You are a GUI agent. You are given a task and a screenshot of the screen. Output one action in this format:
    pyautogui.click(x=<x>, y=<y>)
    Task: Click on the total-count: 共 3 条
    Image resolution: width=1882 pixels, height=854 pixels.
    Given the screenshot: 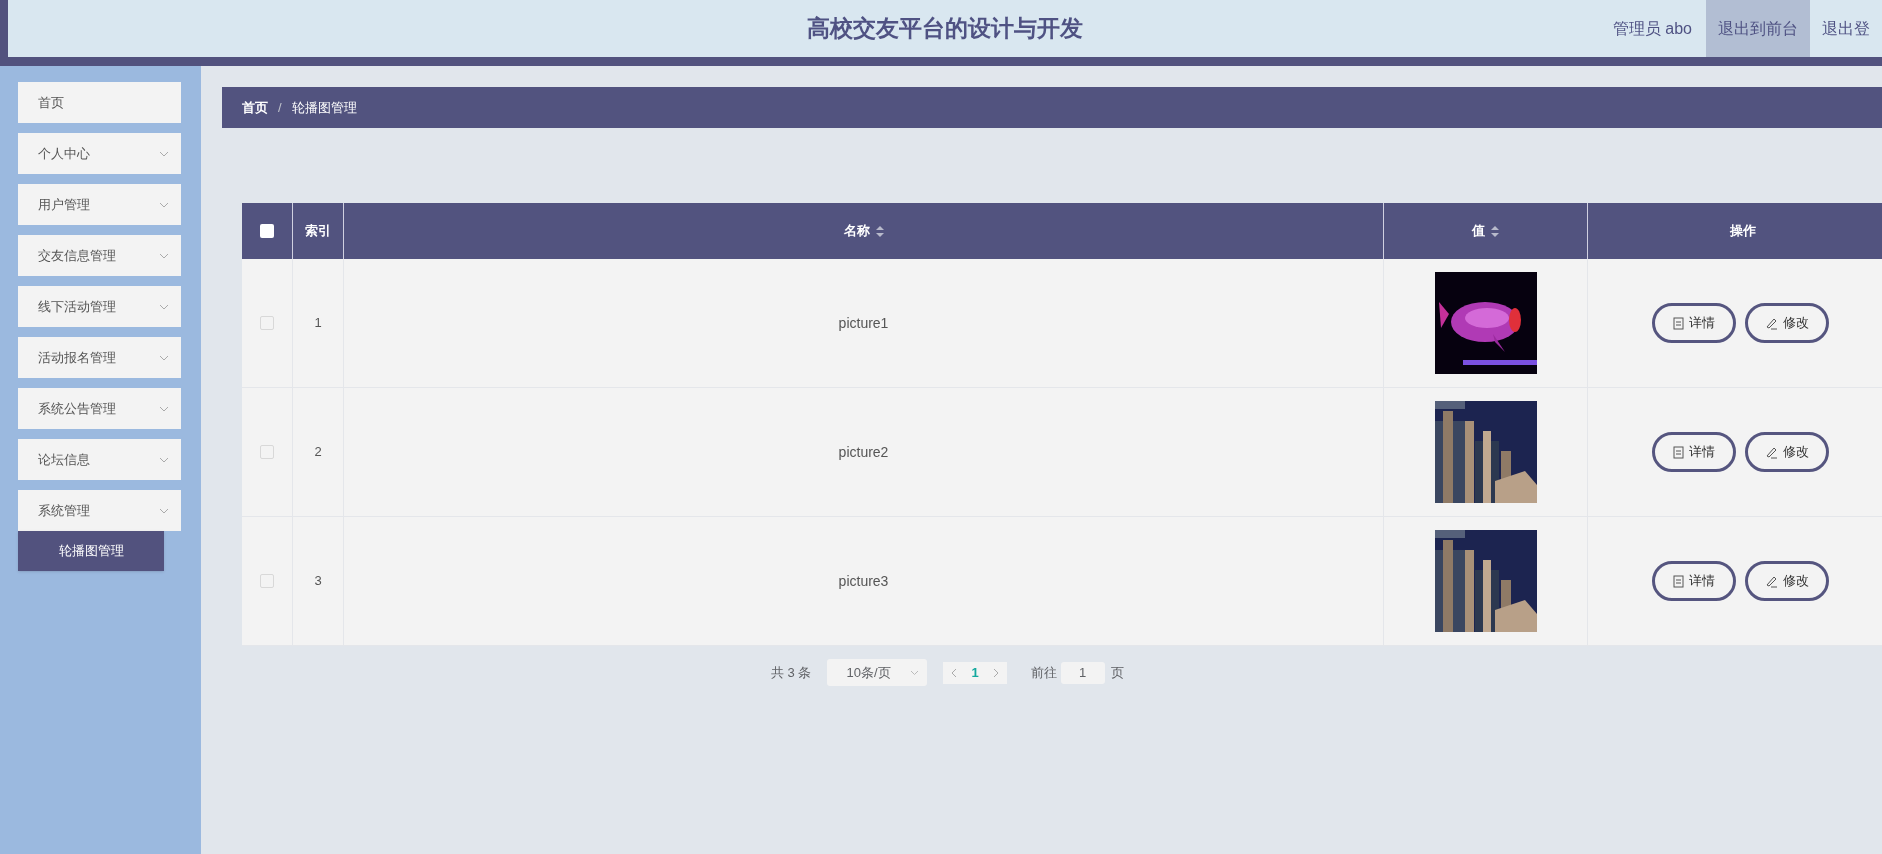 What is the action you would take?
    pyautogui.click(x=791, y=672)
    